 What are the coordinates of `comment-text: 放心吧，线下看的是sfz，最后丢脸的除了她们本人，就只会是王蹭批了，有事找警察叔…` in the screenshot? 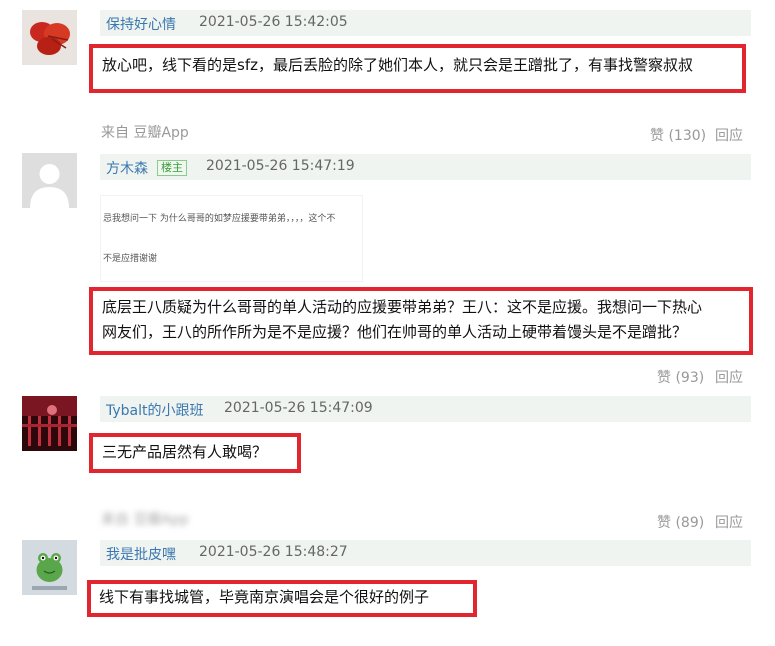 It's located at (397, 65).